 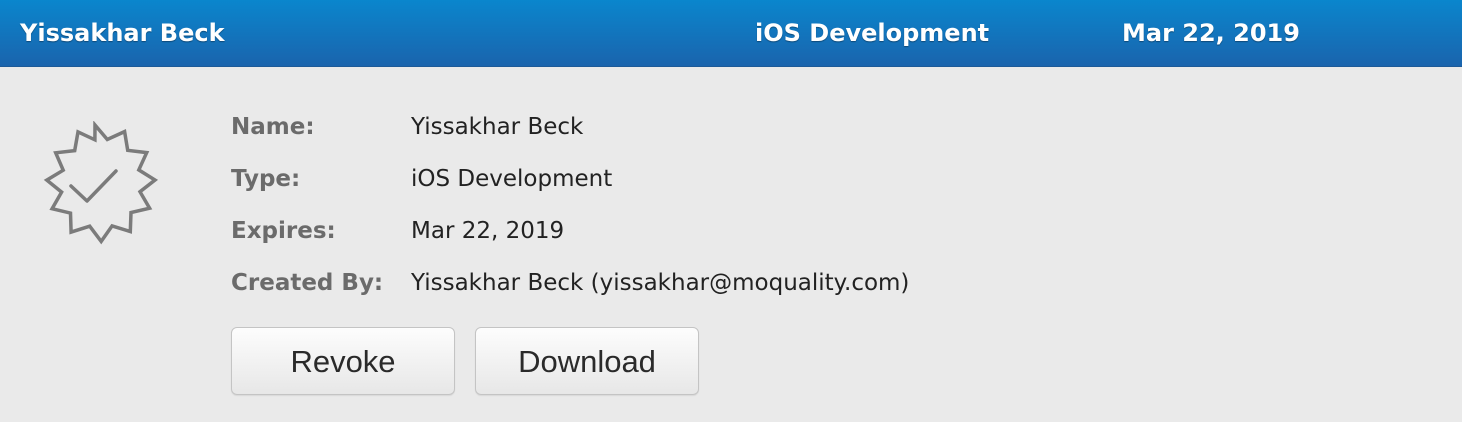 I want to click on name-value: Yissakhar Beck, so click(x=497, y=127).